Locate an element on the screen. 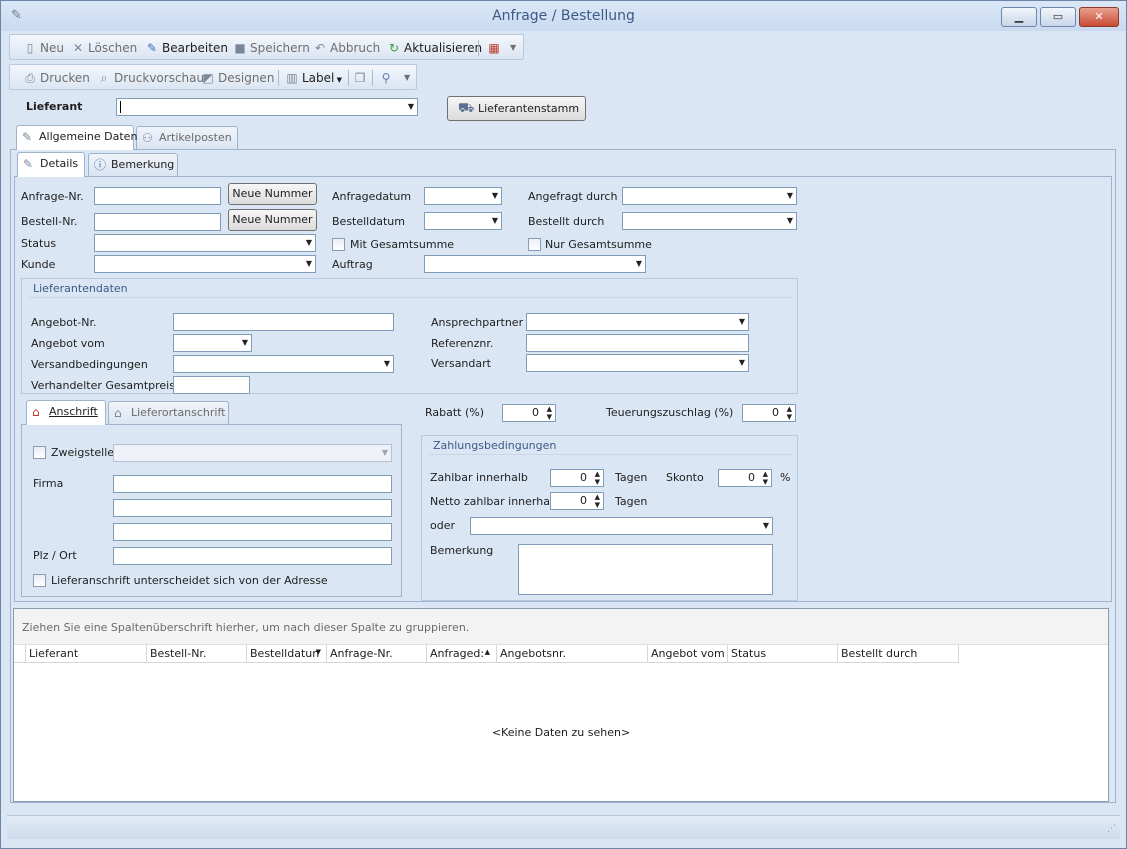 The width and height of the screenshot is (1127, 849). angefragt-durch-combobox: ▼ is located at coordinates (709, 196).